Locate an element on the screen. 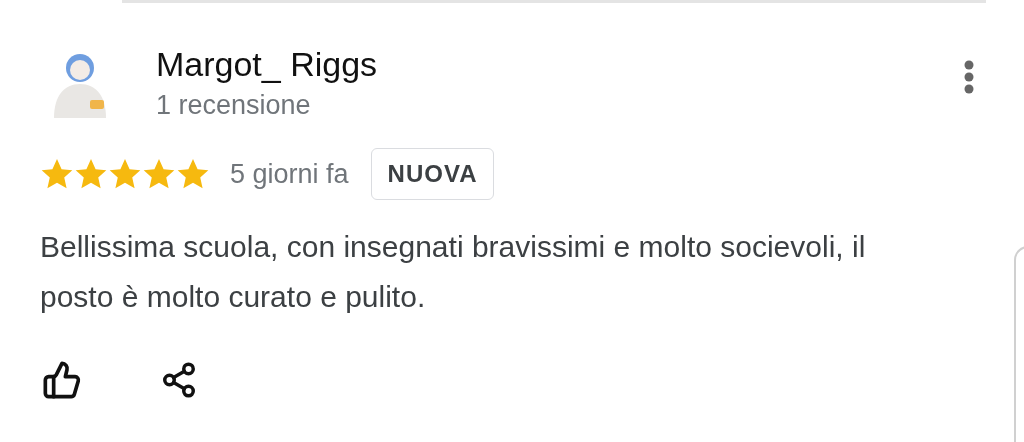 The height and width of the screenshot is (442, 1024). new-badge: NUOVA is located at coordinates (432, 174).